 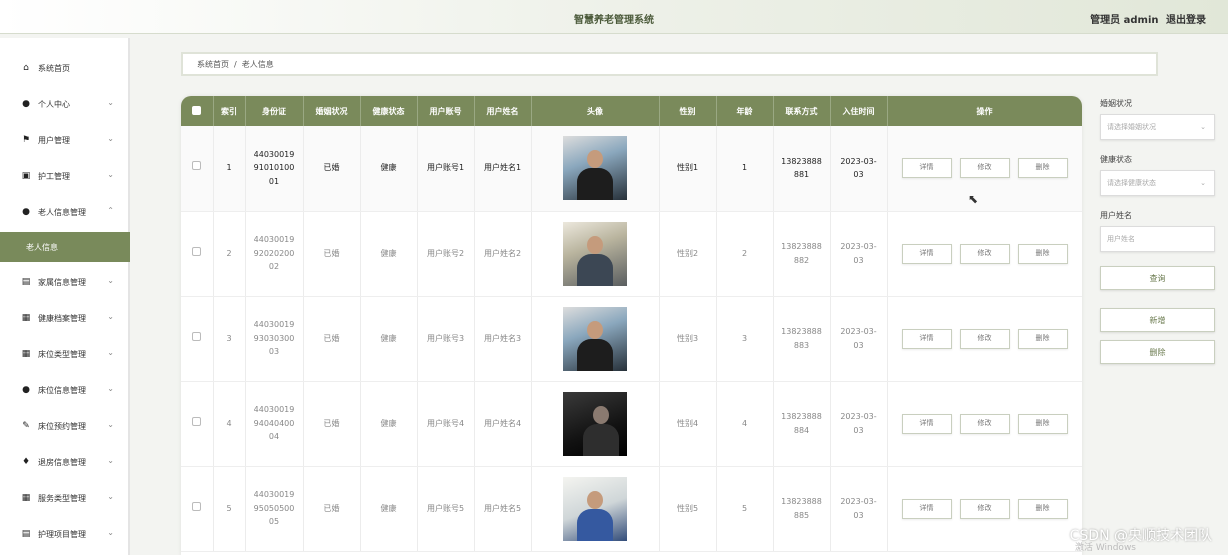 I want to click on marital-status-select: 请选择婚姻状况 ⌄, so click(x=1157, y=127).